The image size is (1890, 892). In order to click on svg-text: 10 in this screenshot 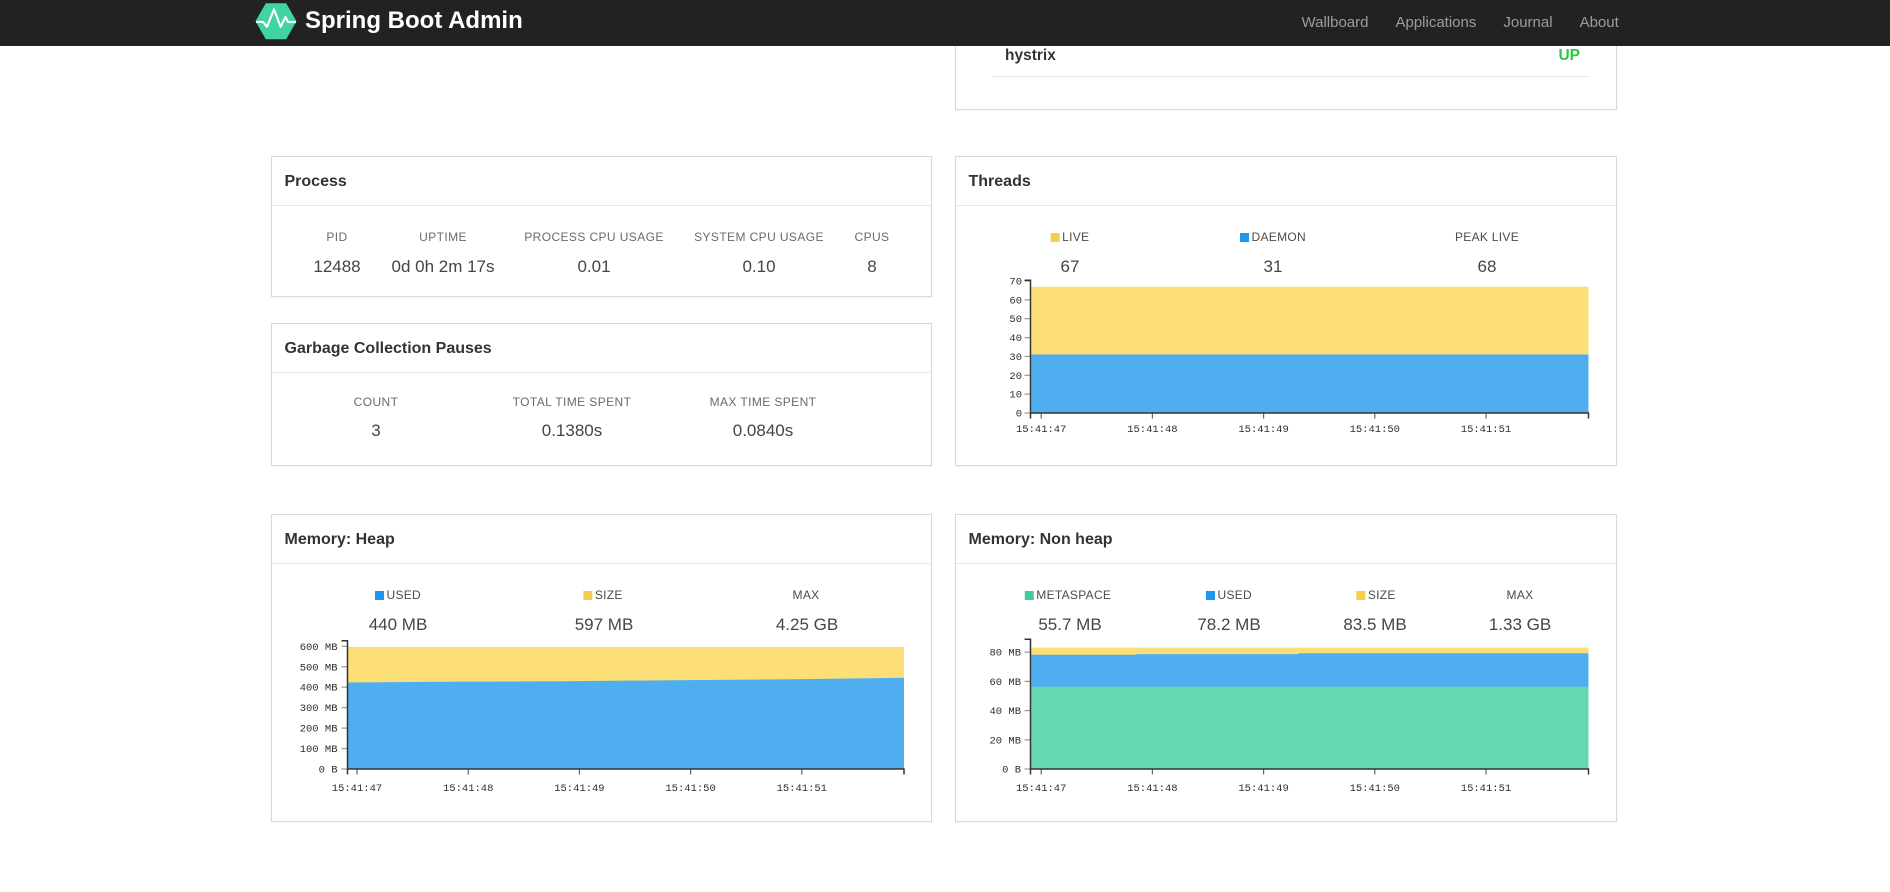, I will do `click(1015, 396)`.